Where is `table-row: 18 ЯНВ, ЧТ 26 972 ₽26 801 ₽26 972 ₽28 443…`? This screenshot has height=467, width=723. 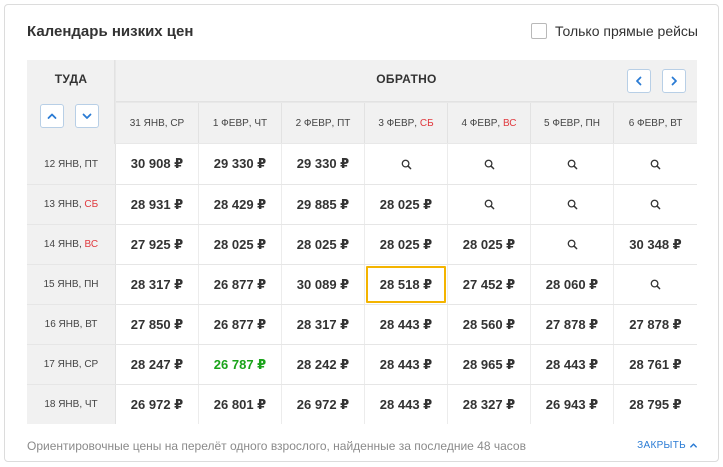 table-row: 18 ЯНВ, ЧТ 26 972 ₽26 801 ₽26 972 ₽28 443… is located at coordinates (362, 404).